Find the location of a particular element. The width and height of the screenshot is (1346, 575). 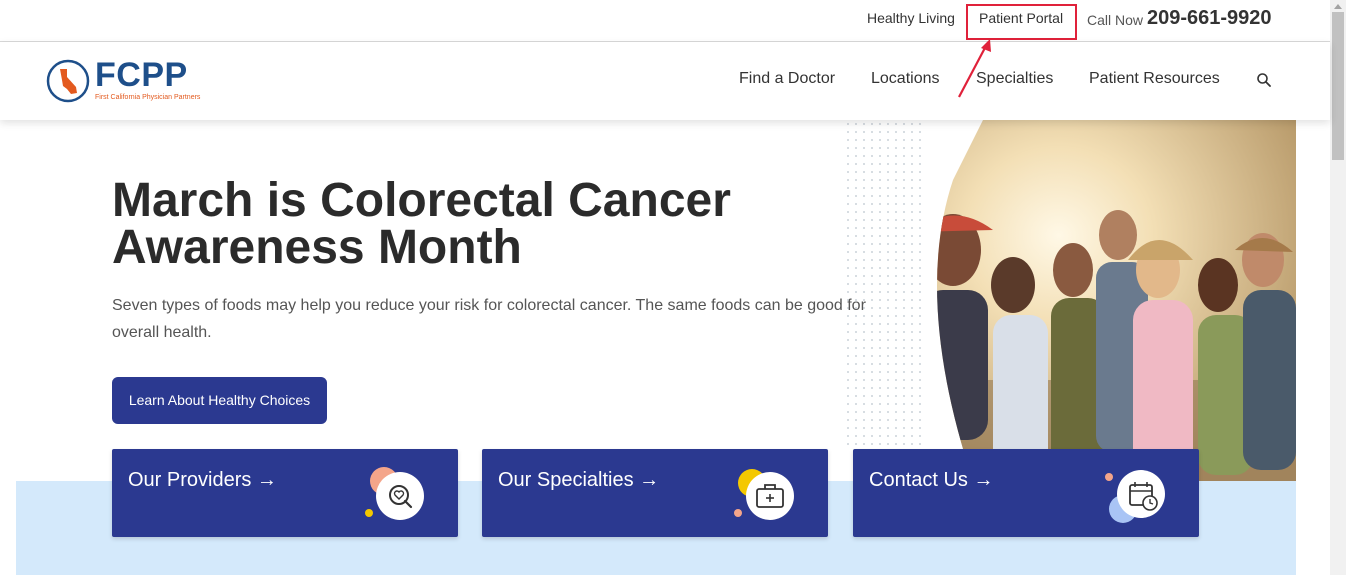

our-specialties-card: Our Specialties → is located at coordinates (655, 493).